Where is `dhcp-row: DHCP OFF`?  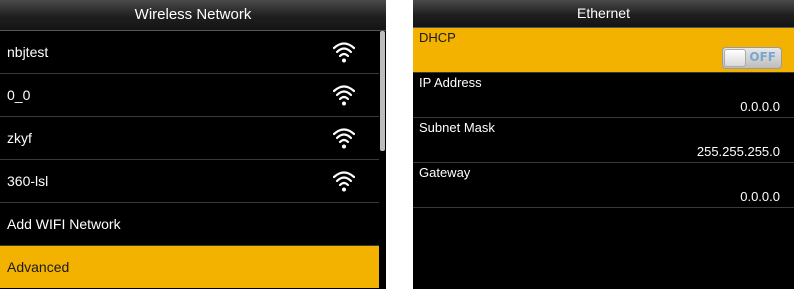 dhcp-row: DHCP OFF is located at coordinates (603, 50).